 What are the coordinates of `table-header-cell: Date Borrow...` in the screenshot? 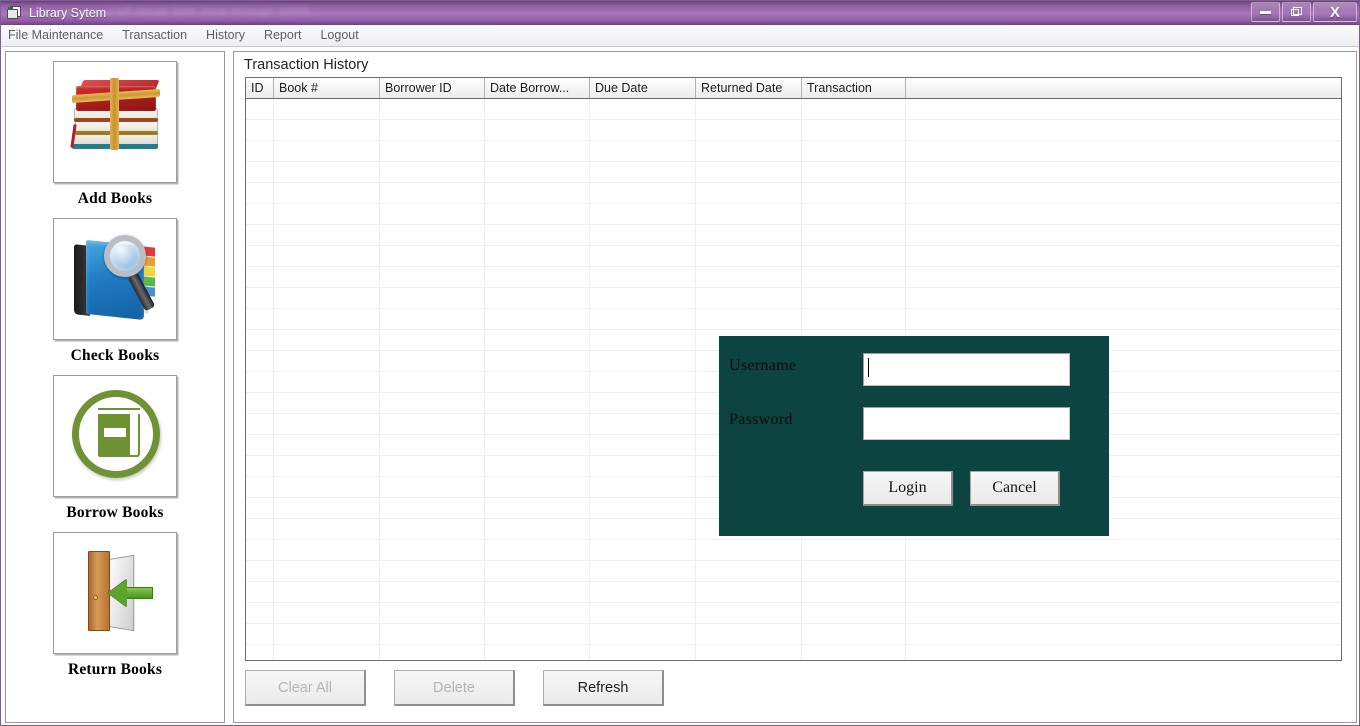 It's located at (537, 88).